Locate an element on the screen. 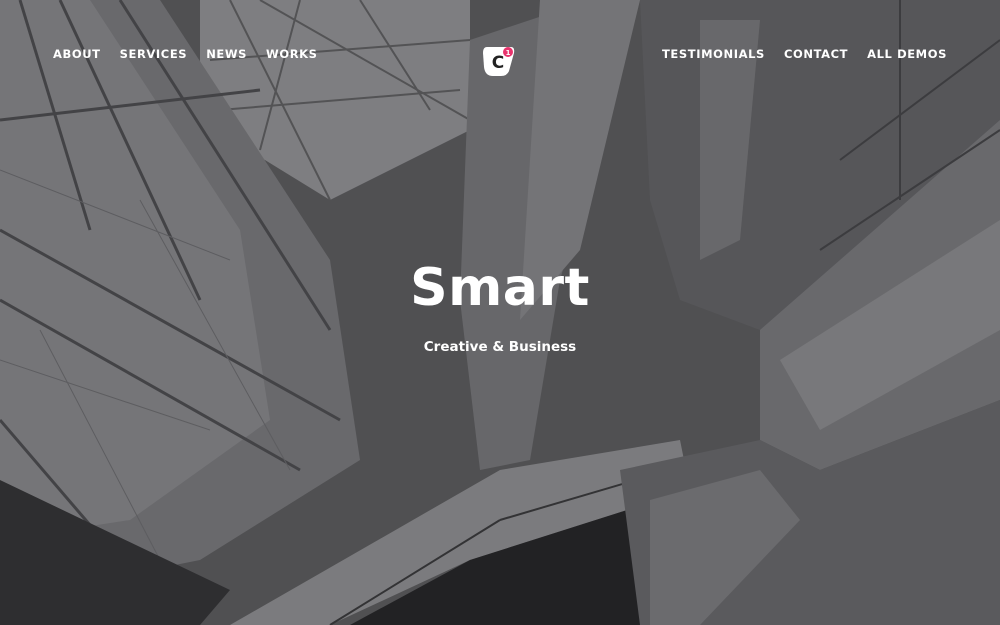 Image resolution: width=1000 pixels, height=625 pixels. hero-title: Smart is located at coordinates (500, 288).